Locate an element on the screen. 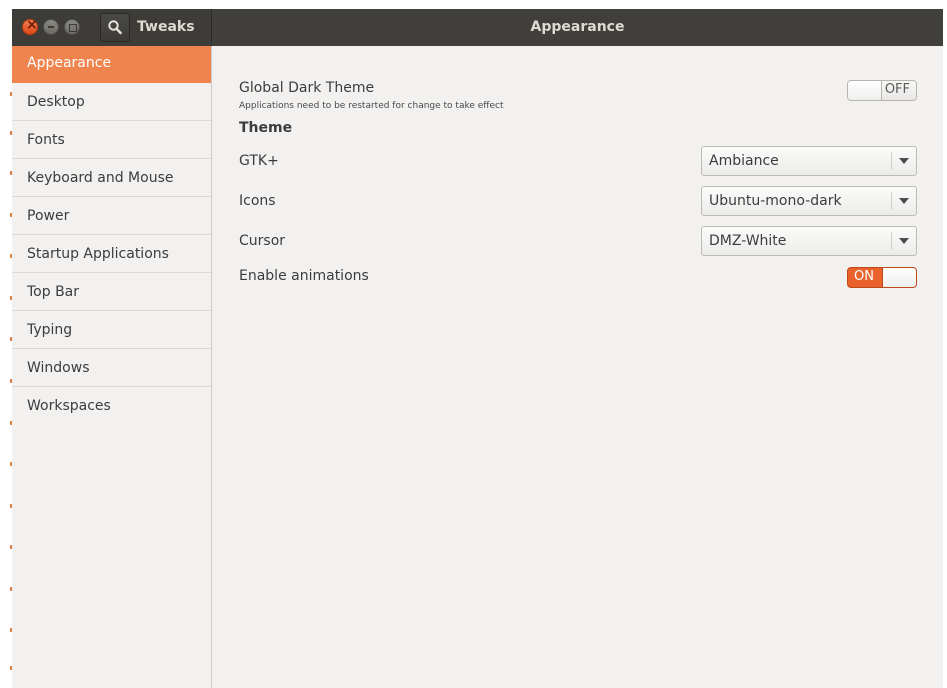  dark-theme-label: Global Dark Theme is located at coordinates (307, 88).